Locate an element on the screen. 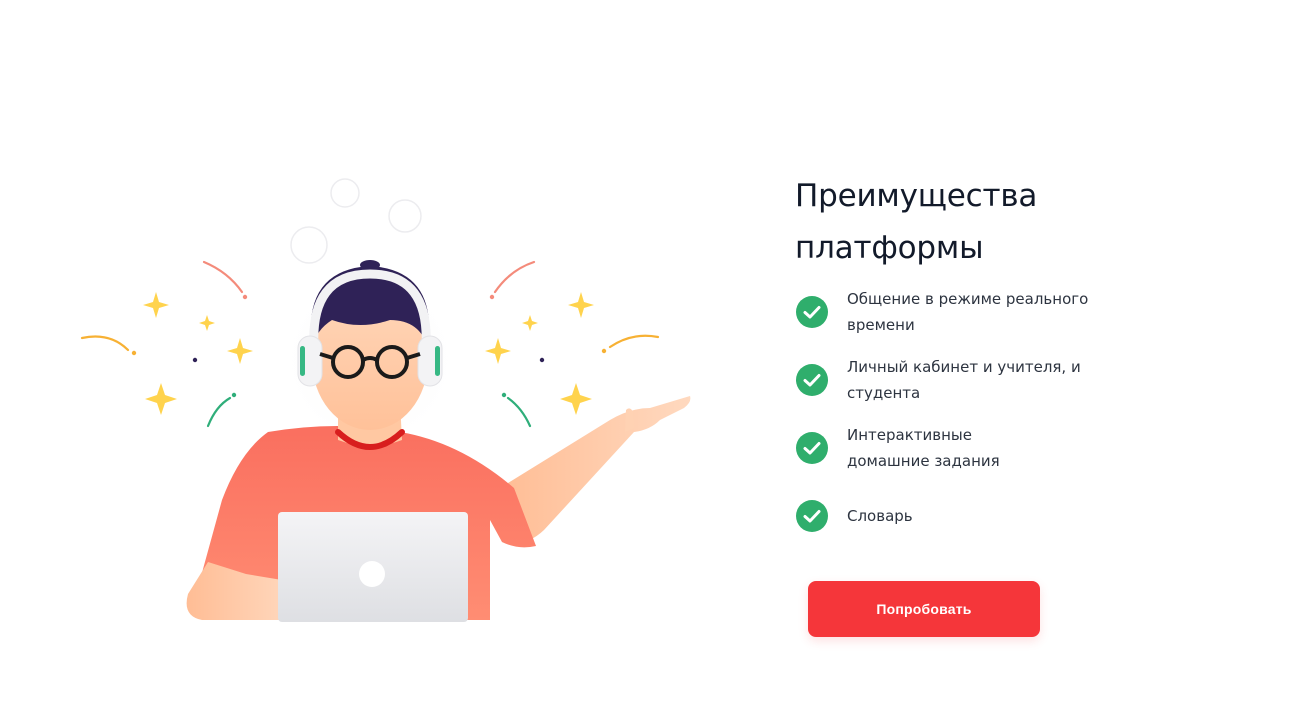  sparkles-right is located at coordinates (572, 344).